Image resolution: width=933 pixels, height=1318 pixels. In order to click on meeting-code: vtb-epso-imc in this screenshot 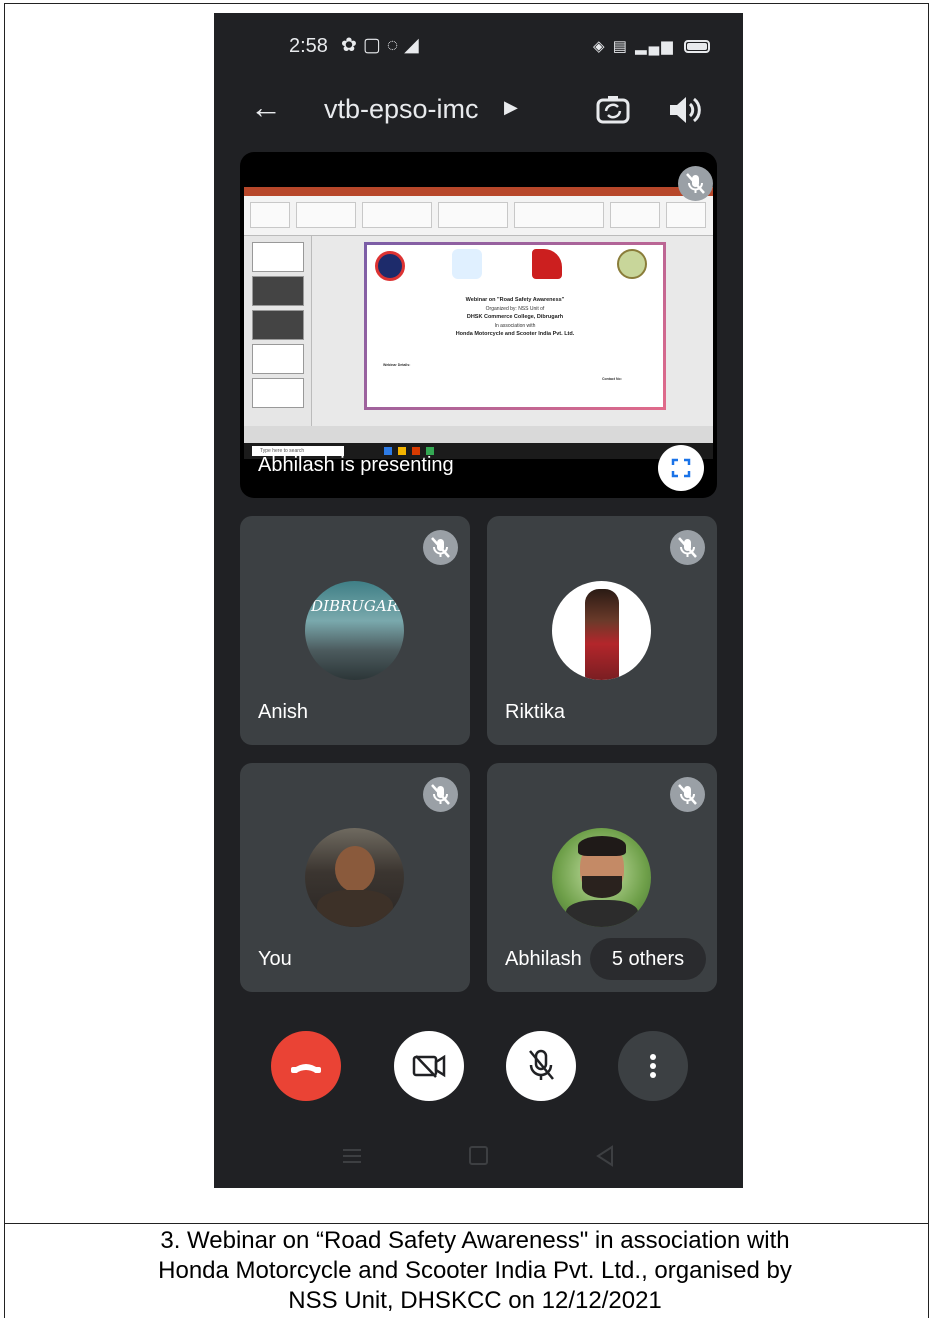, I will do `click(401, 109)`.